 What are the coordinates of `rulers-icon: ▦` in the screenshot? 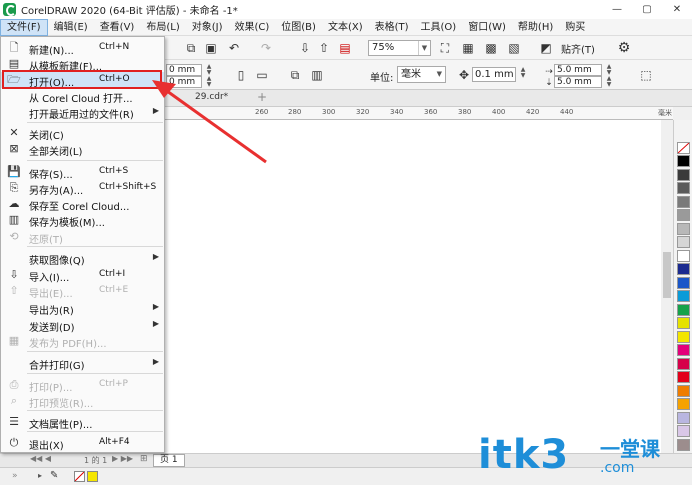 It's located at (468, 48).